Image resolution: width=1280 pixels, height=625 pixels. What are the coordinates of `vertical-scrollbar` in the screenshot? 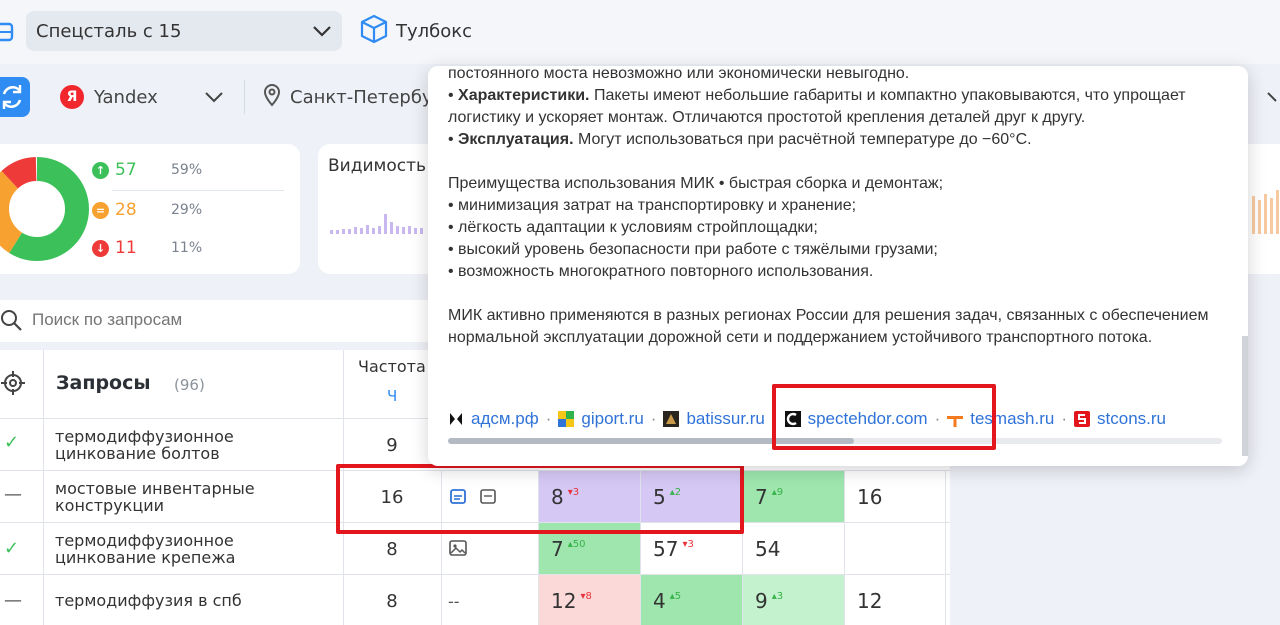 It's located at (1245, 396).